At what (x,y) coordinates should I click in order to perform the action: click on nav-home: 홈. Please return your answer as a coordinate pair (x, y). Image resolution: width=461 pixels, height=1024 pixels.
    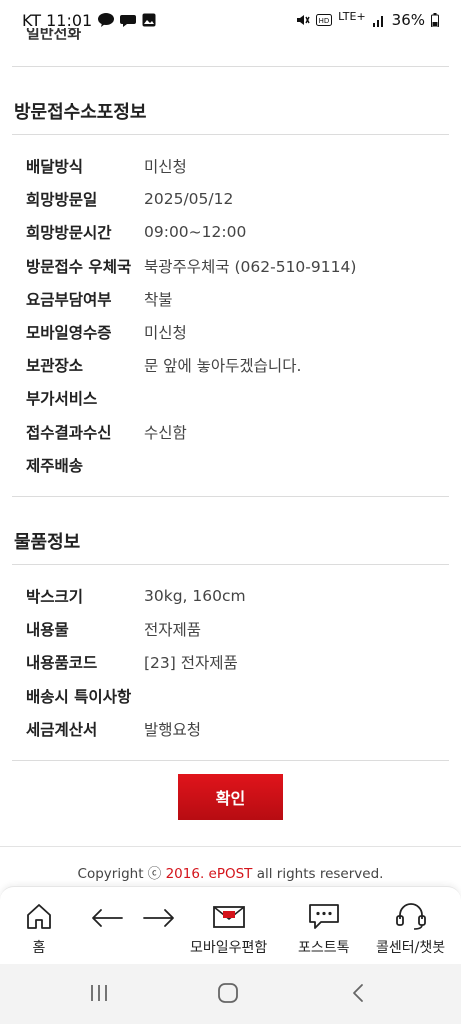
    Looking at the image, I should click on (39, 929).